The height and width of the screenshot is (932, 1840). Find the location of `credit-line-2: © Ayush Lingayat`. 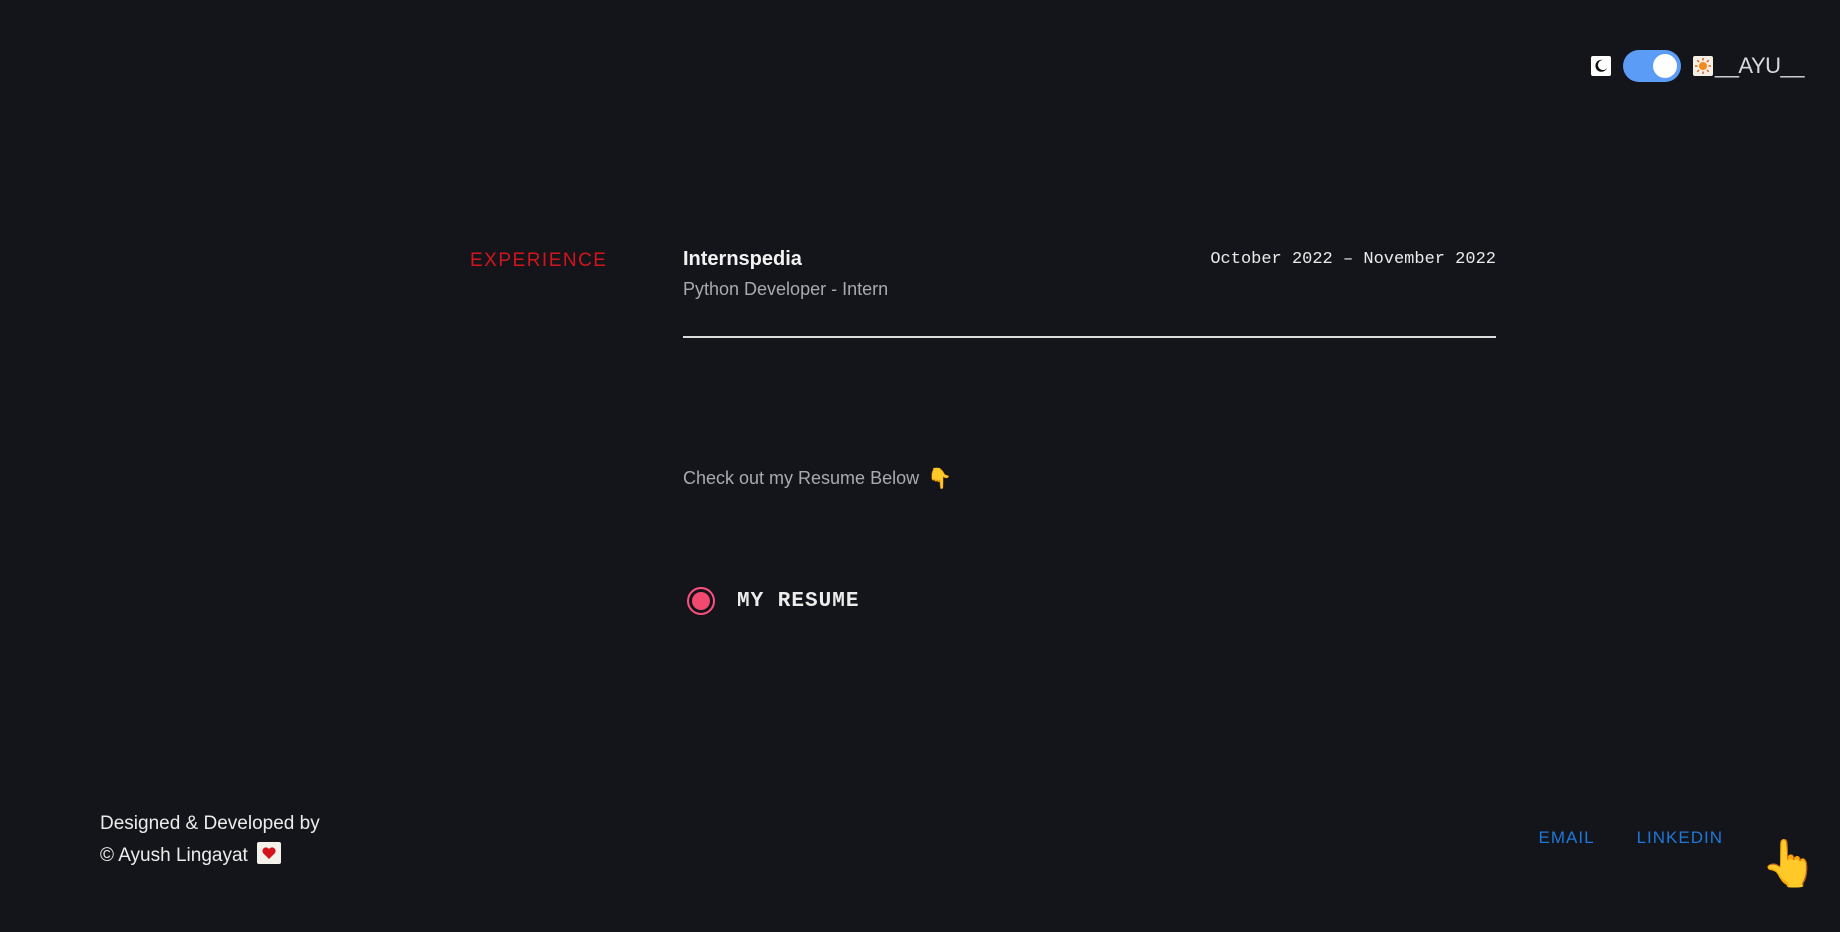

credit-line-2: © Ayush Lingayat is located at coordinates (174, 855).